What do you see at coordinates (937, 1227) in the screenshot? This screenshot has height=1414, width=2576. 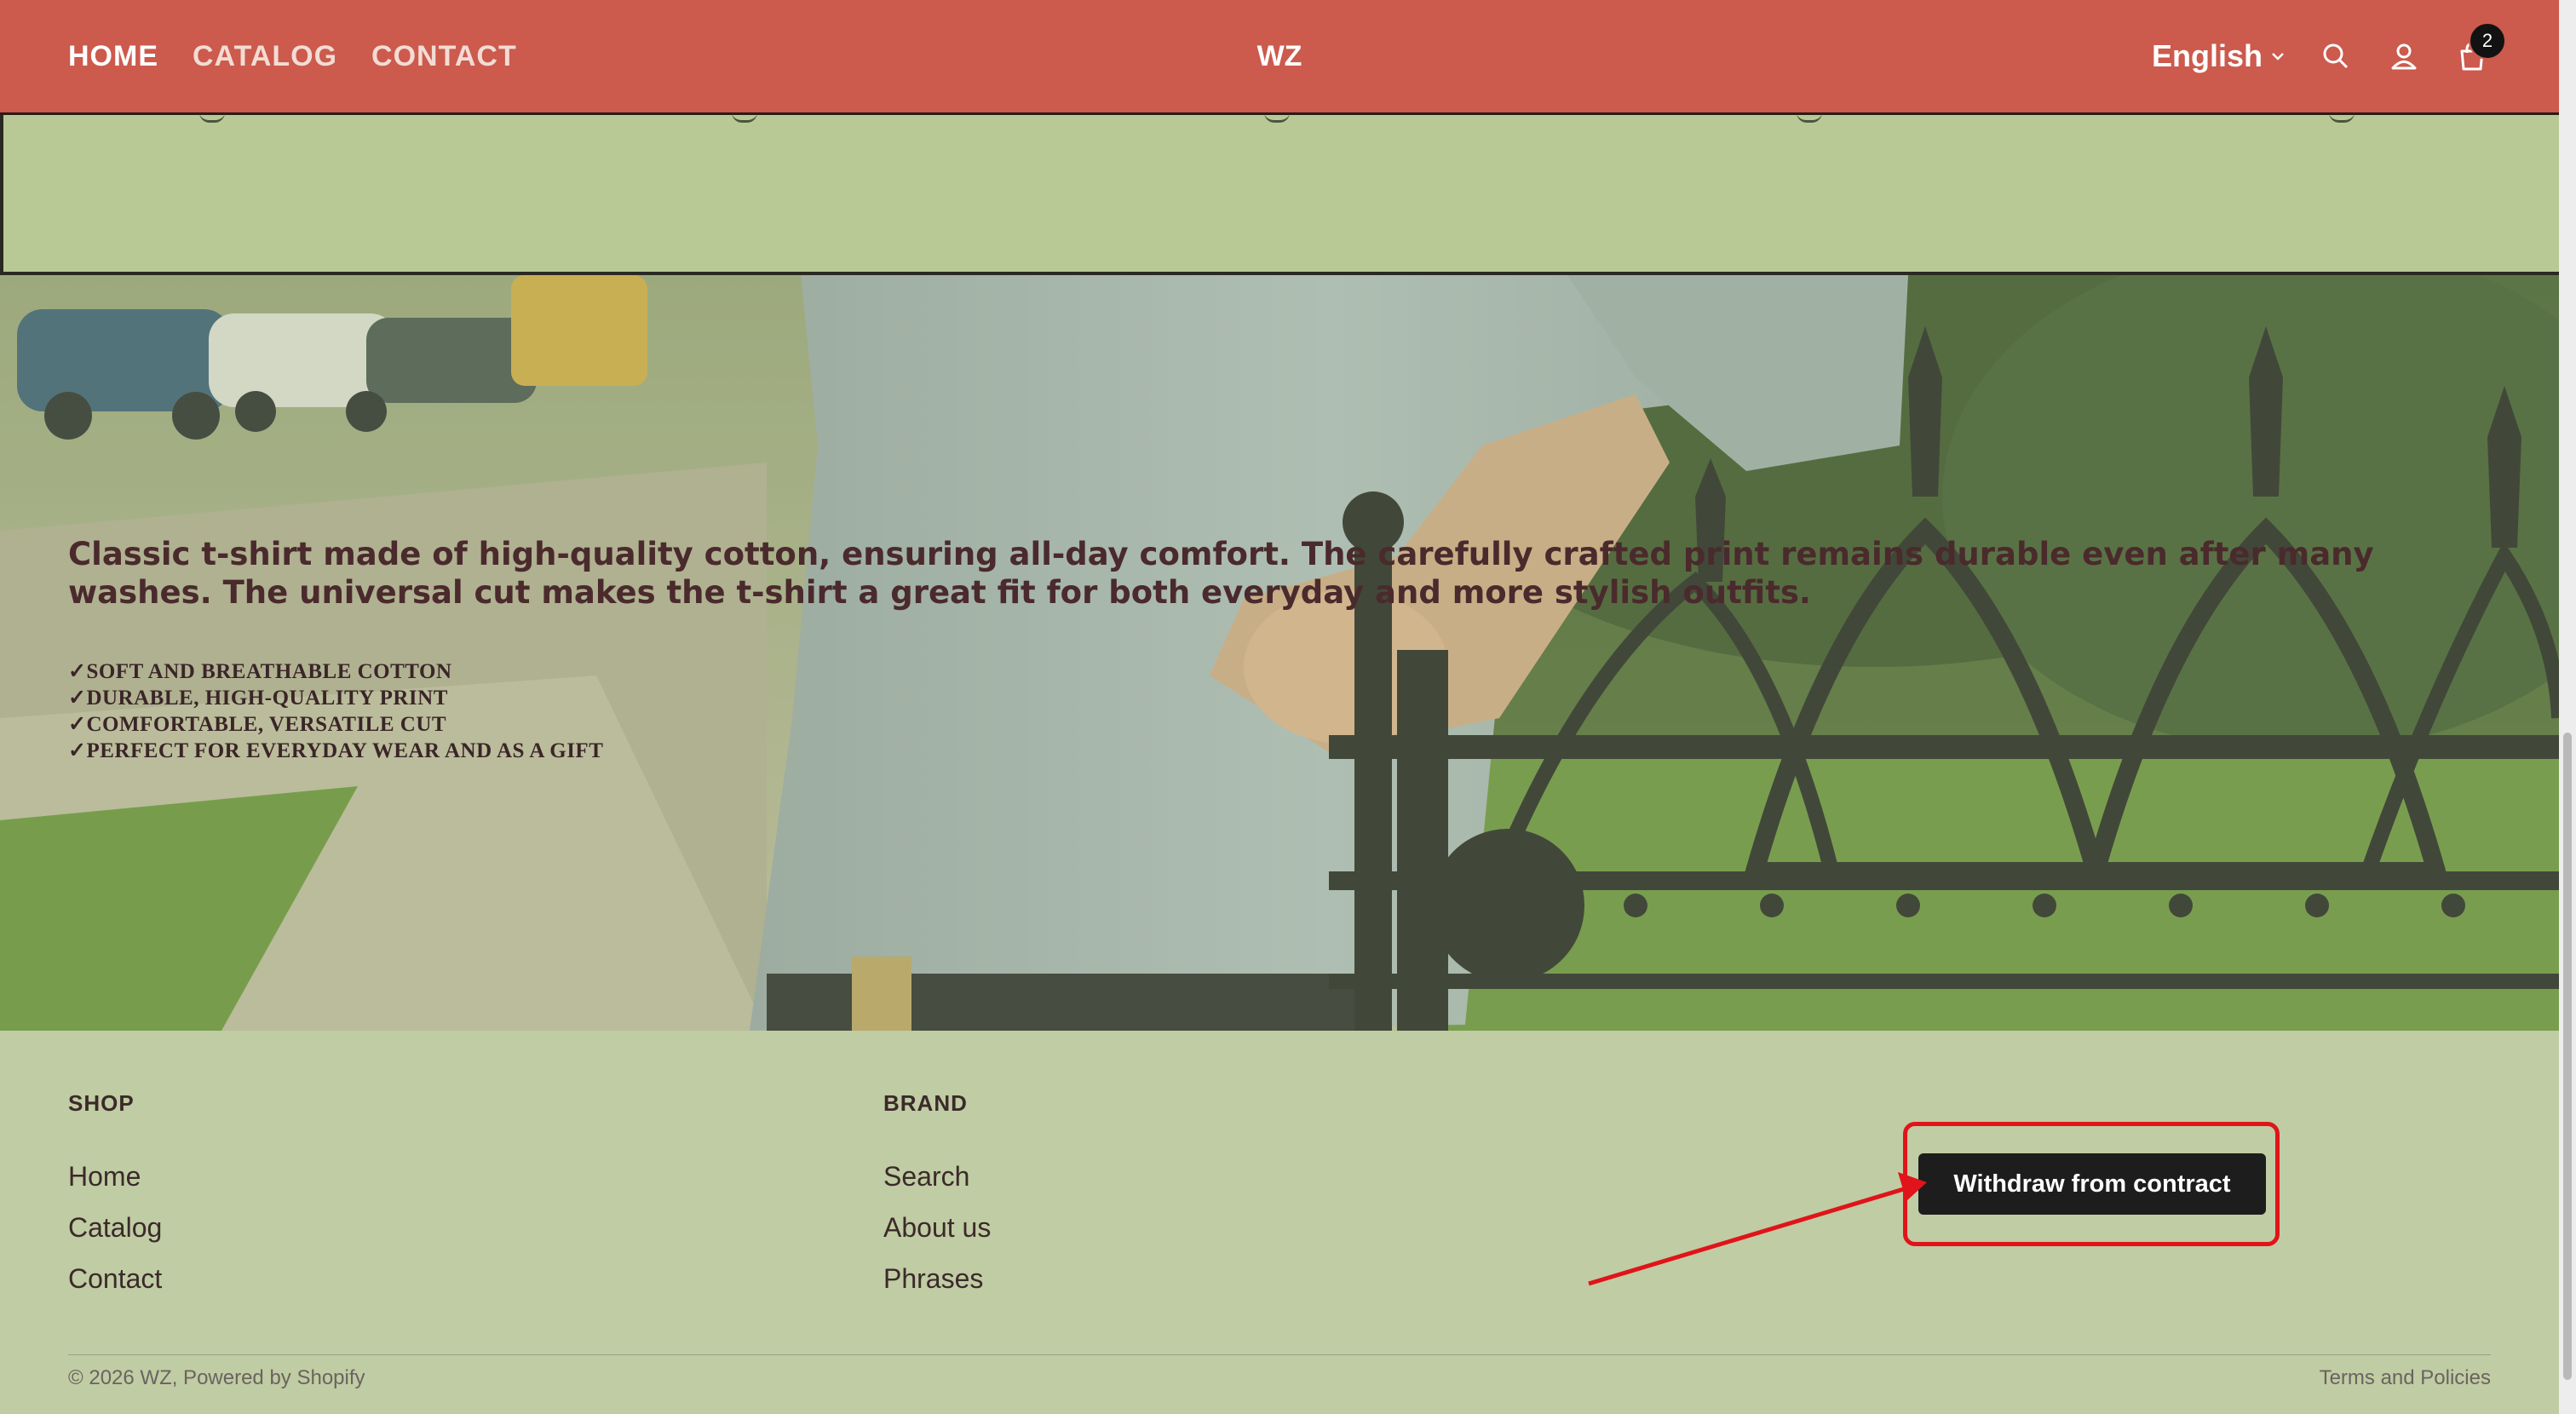 I see `footer-link-about: About us` at bounding box center [937, 1227].